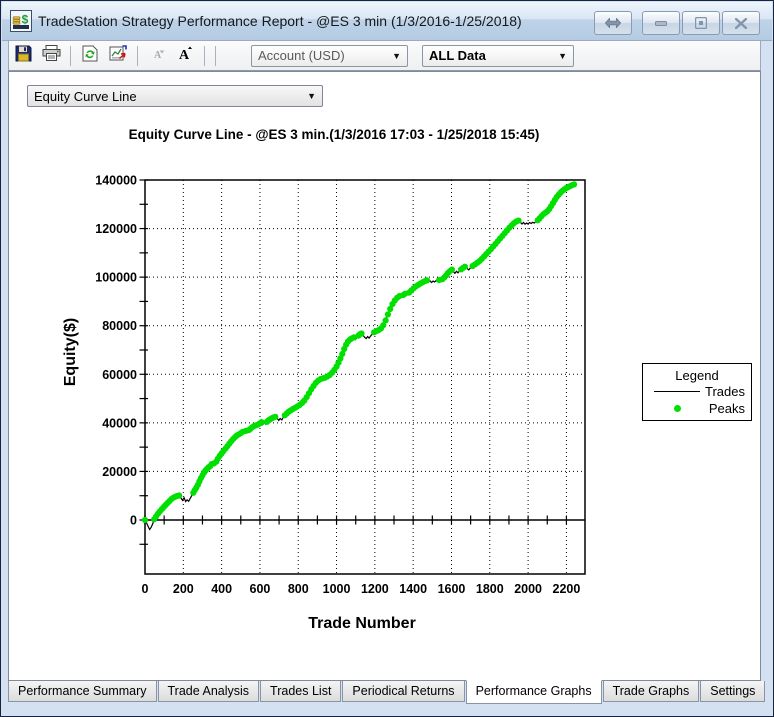  I want to click on tradestation-report-icon: $, so click(21, 21).